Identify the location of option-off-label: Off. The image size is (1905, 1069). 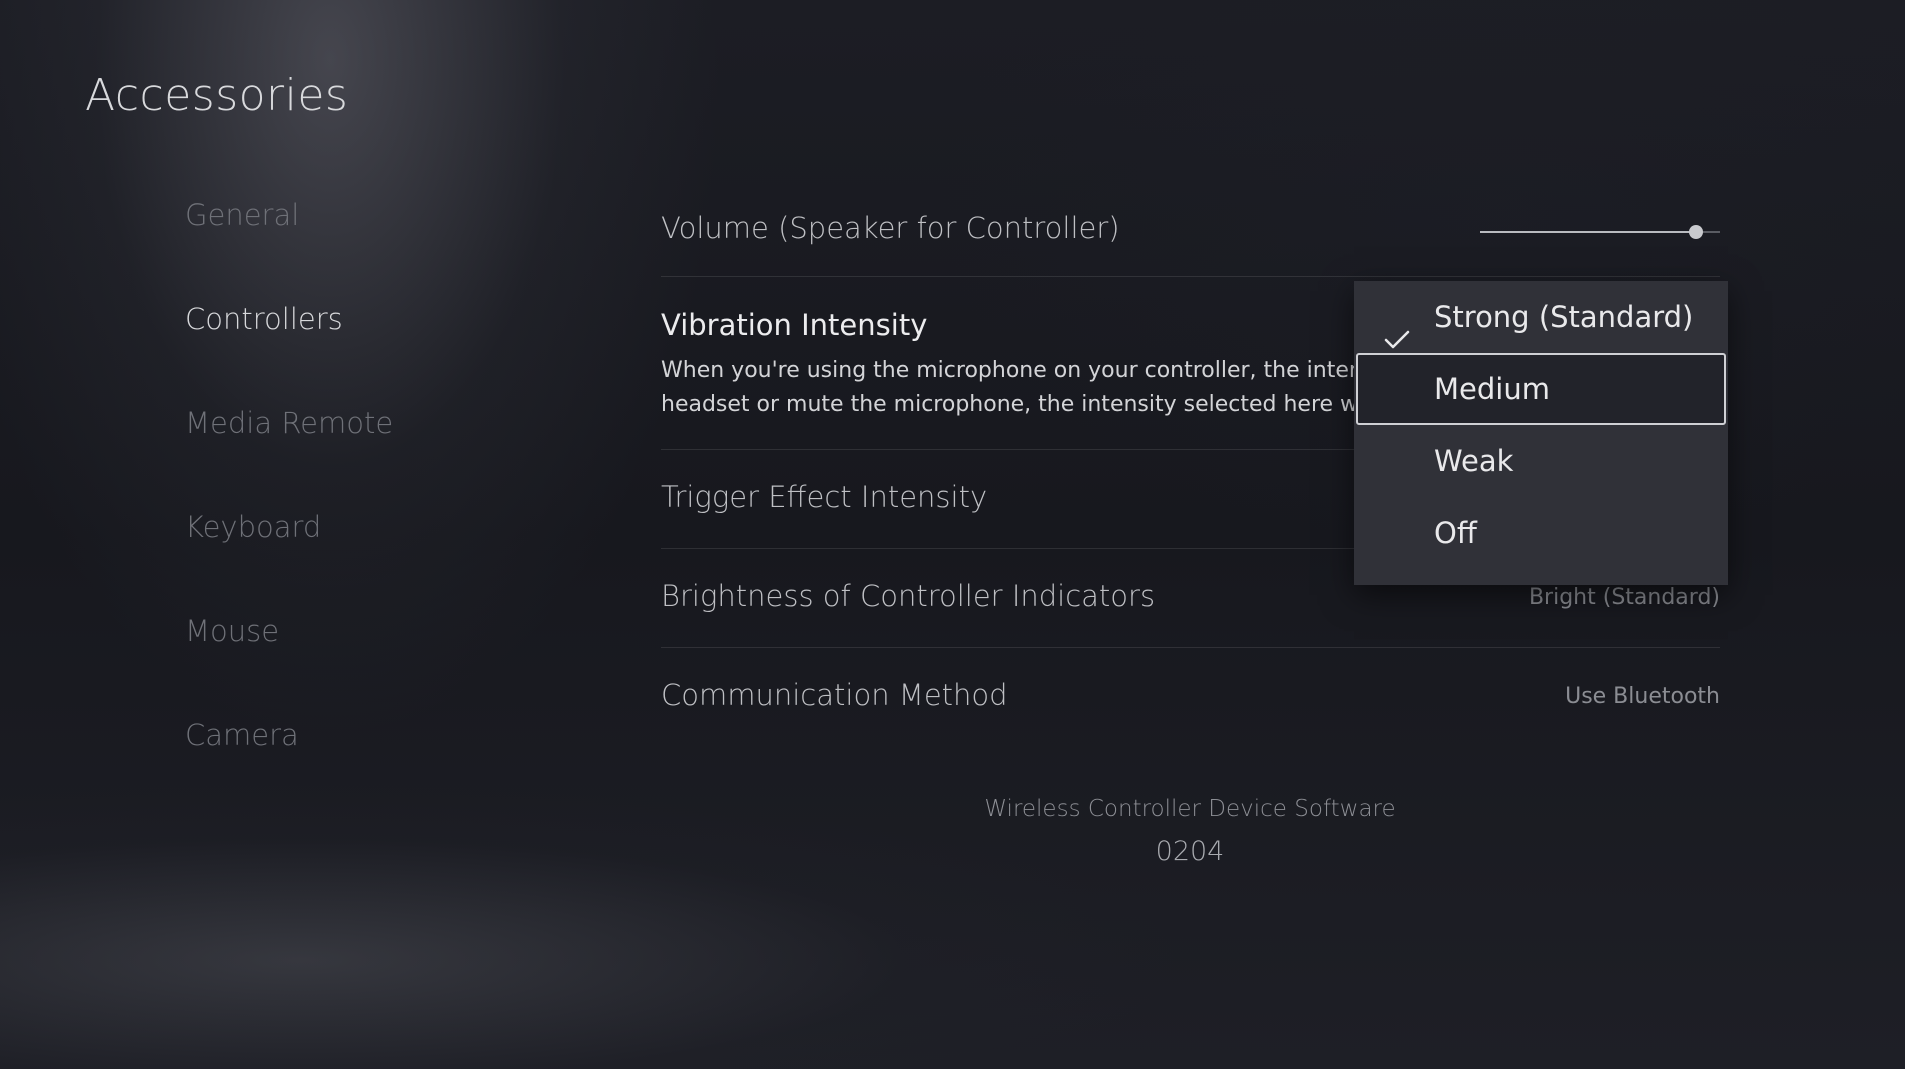
(1455, 533).